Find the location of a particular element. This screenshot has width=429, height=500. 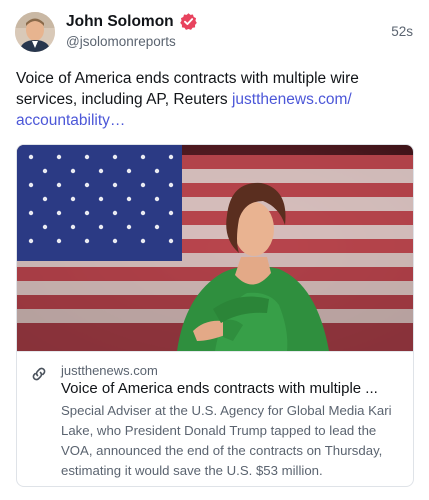

avatar-image is located at coordinates (35, 32).